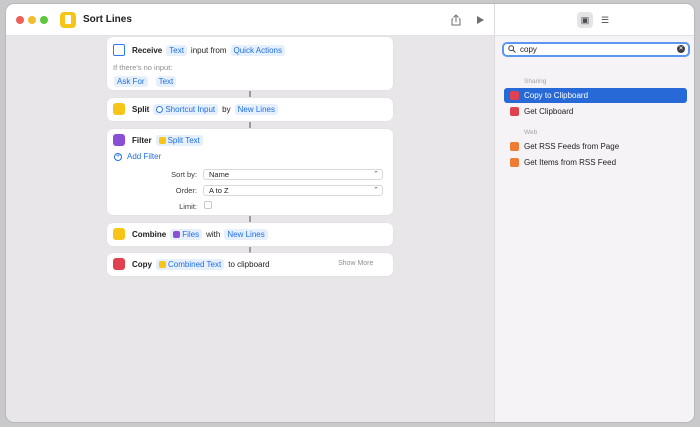  I want to click on split-by-text: by, so click(226, 109).